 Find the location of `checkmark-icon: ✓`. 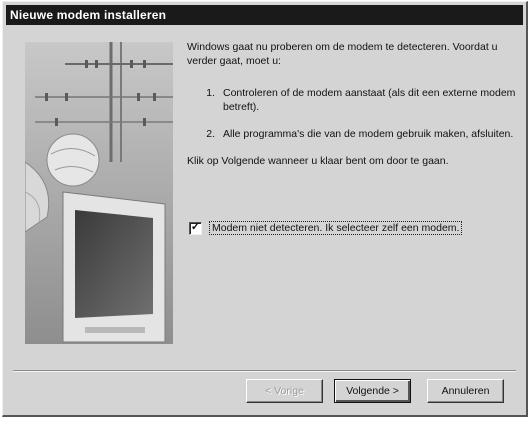

checkmark-icon: ✓ is located at coordinates (195, 226).